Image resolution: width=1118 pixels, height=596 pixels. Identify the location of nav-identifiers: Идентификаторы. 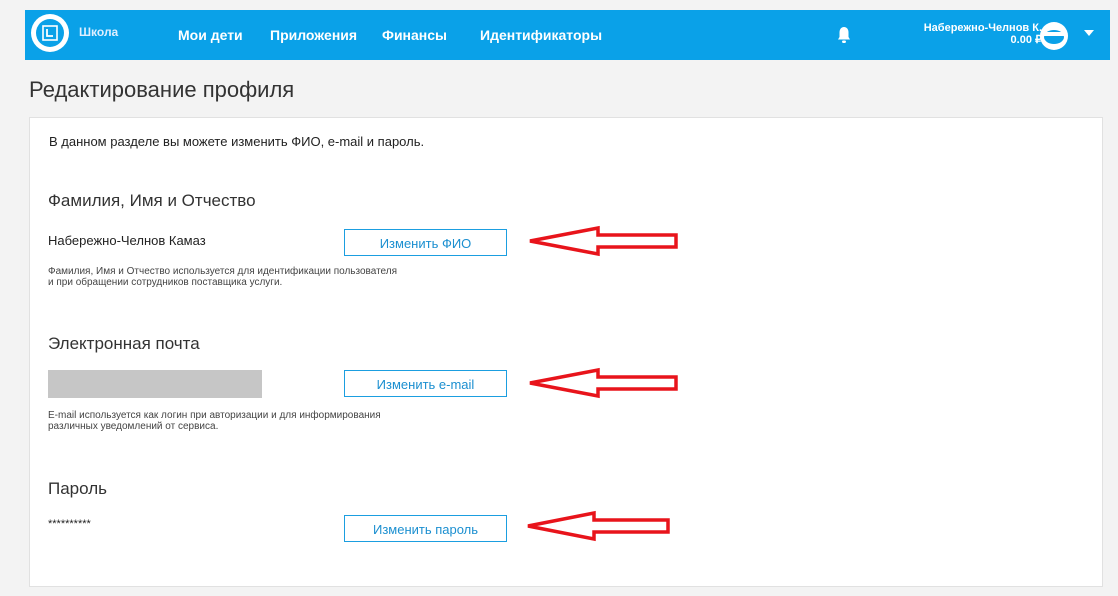
(541, 35).